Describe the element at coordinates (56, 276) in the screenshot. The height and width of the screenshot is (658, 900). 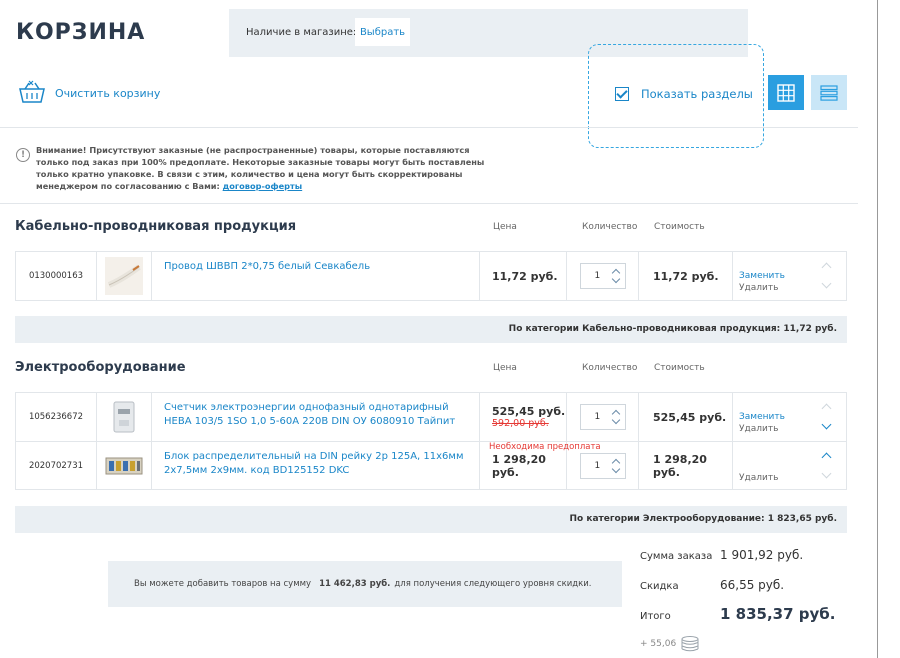
I see `product-code: 0130000163` at that location.